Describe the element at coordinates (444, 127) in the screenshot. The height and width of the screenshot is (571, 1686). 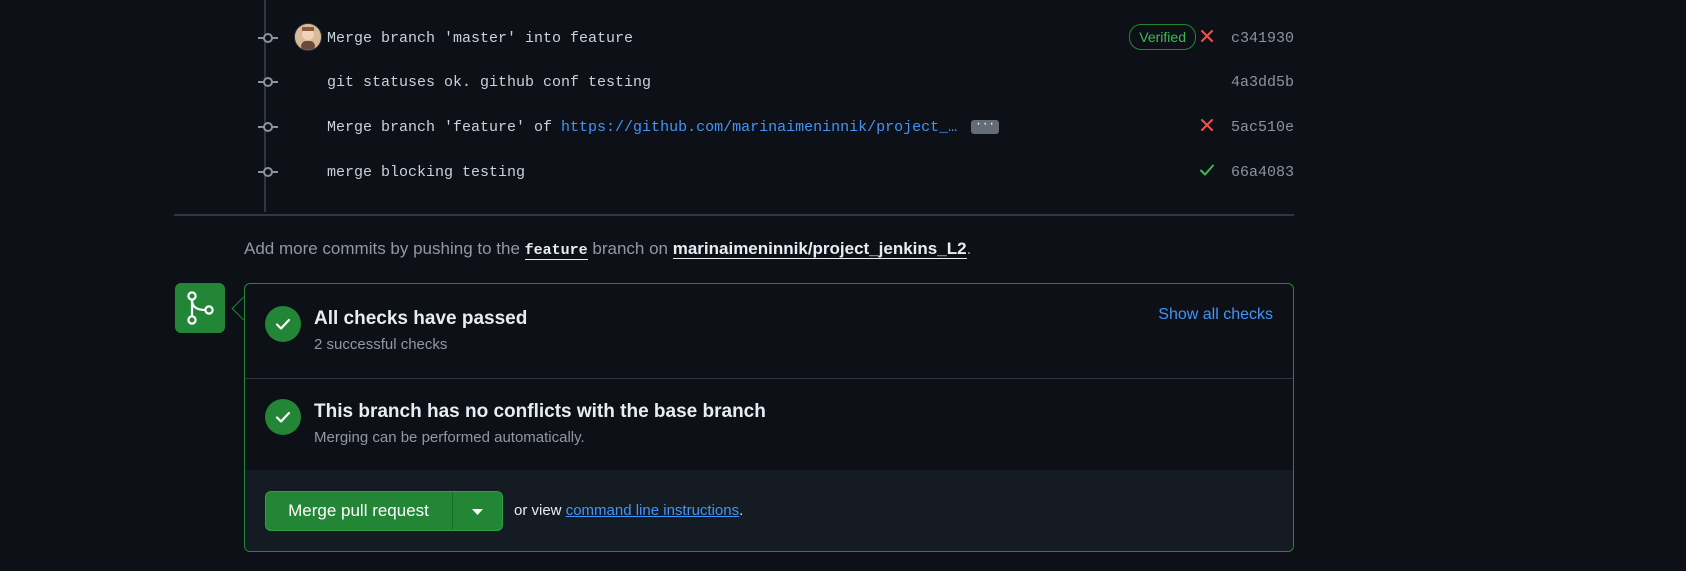
I see `commit-message-prefix: Merge branch 'feature' of` at that location.